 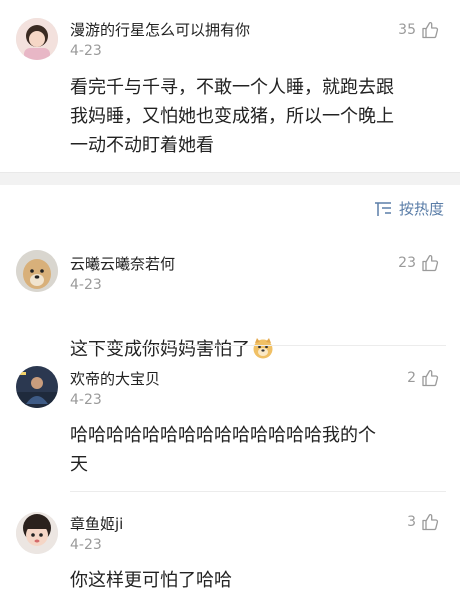 What do you see at coordinates (160, 29) in the screenshot?
I see `username: 漫游的行星怎么可以拥有你` at bounding box center [160, 29].